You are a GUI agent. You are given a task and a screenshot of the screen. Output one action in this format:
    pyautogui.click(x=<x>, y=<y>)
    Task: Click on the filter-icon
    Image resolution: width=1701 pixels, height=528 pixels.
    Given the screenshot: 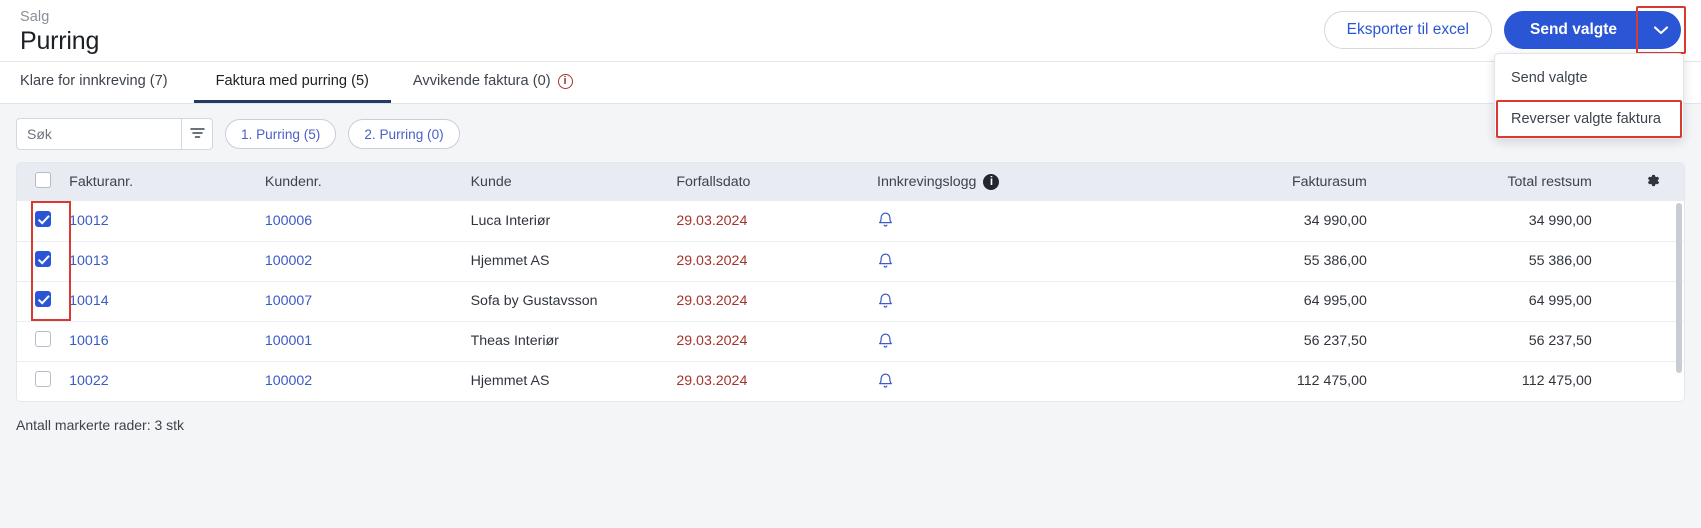 What is the action you would take?
    pyautogui.click(x=197, y=134)
    